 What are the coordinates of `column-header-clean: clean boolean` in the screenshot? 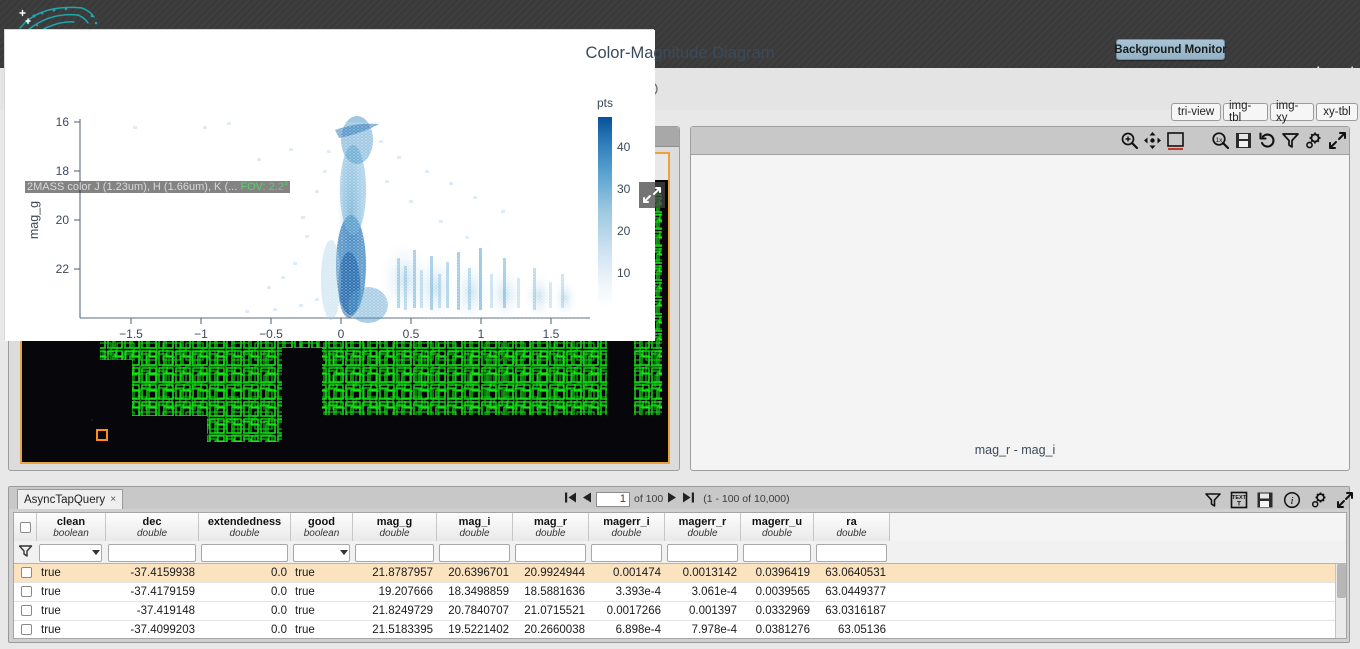 It's located at (71, 527).